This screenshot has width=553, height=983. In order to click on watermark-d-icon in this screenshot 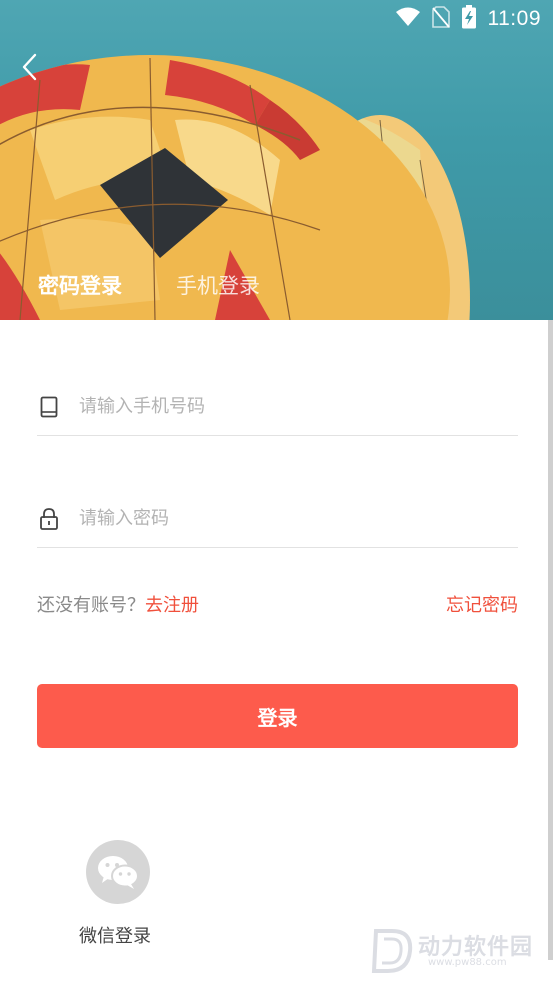, I will do `click(392, 951)`.